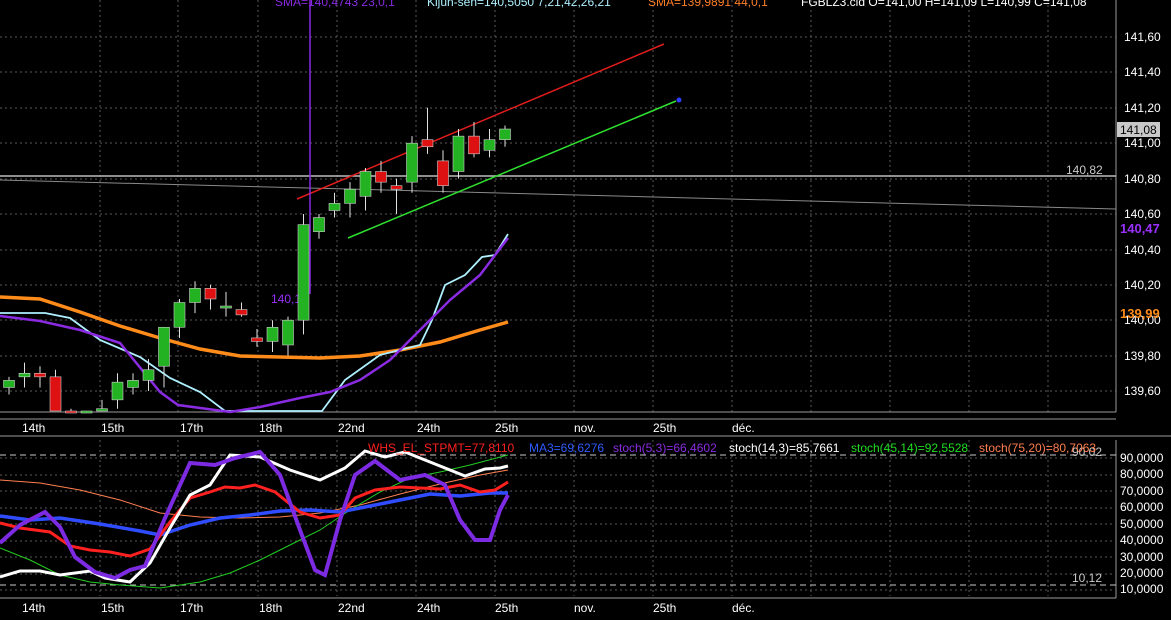  I want to click on ma3-line, so click(254, 514).